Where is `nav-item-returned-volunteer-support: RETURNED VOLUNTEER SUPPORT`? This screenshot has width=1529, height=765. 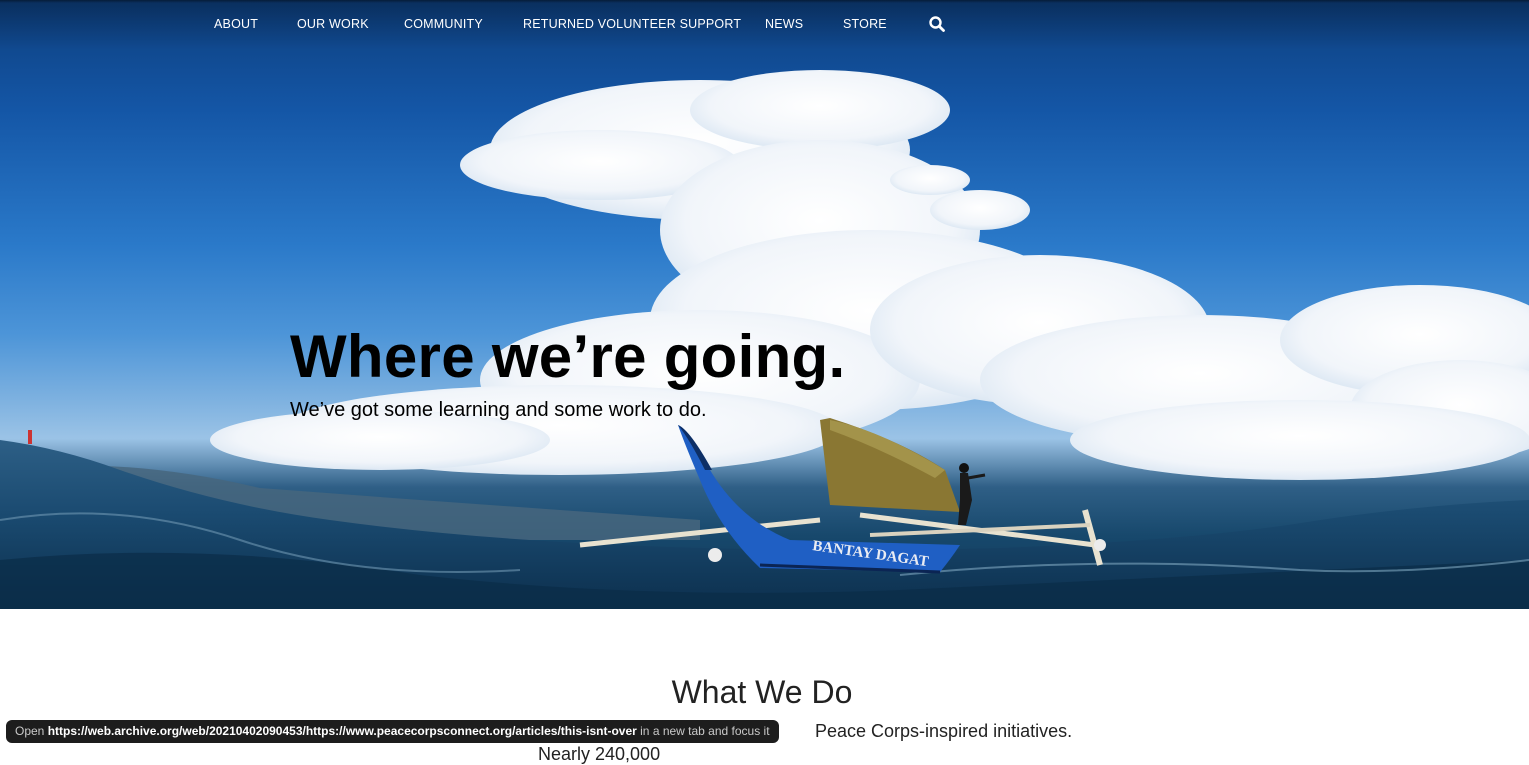 nav-item-returned-volunteer-support: RETURNED VOLUNTEER SUPPORT is located at coordinates (632, 24).